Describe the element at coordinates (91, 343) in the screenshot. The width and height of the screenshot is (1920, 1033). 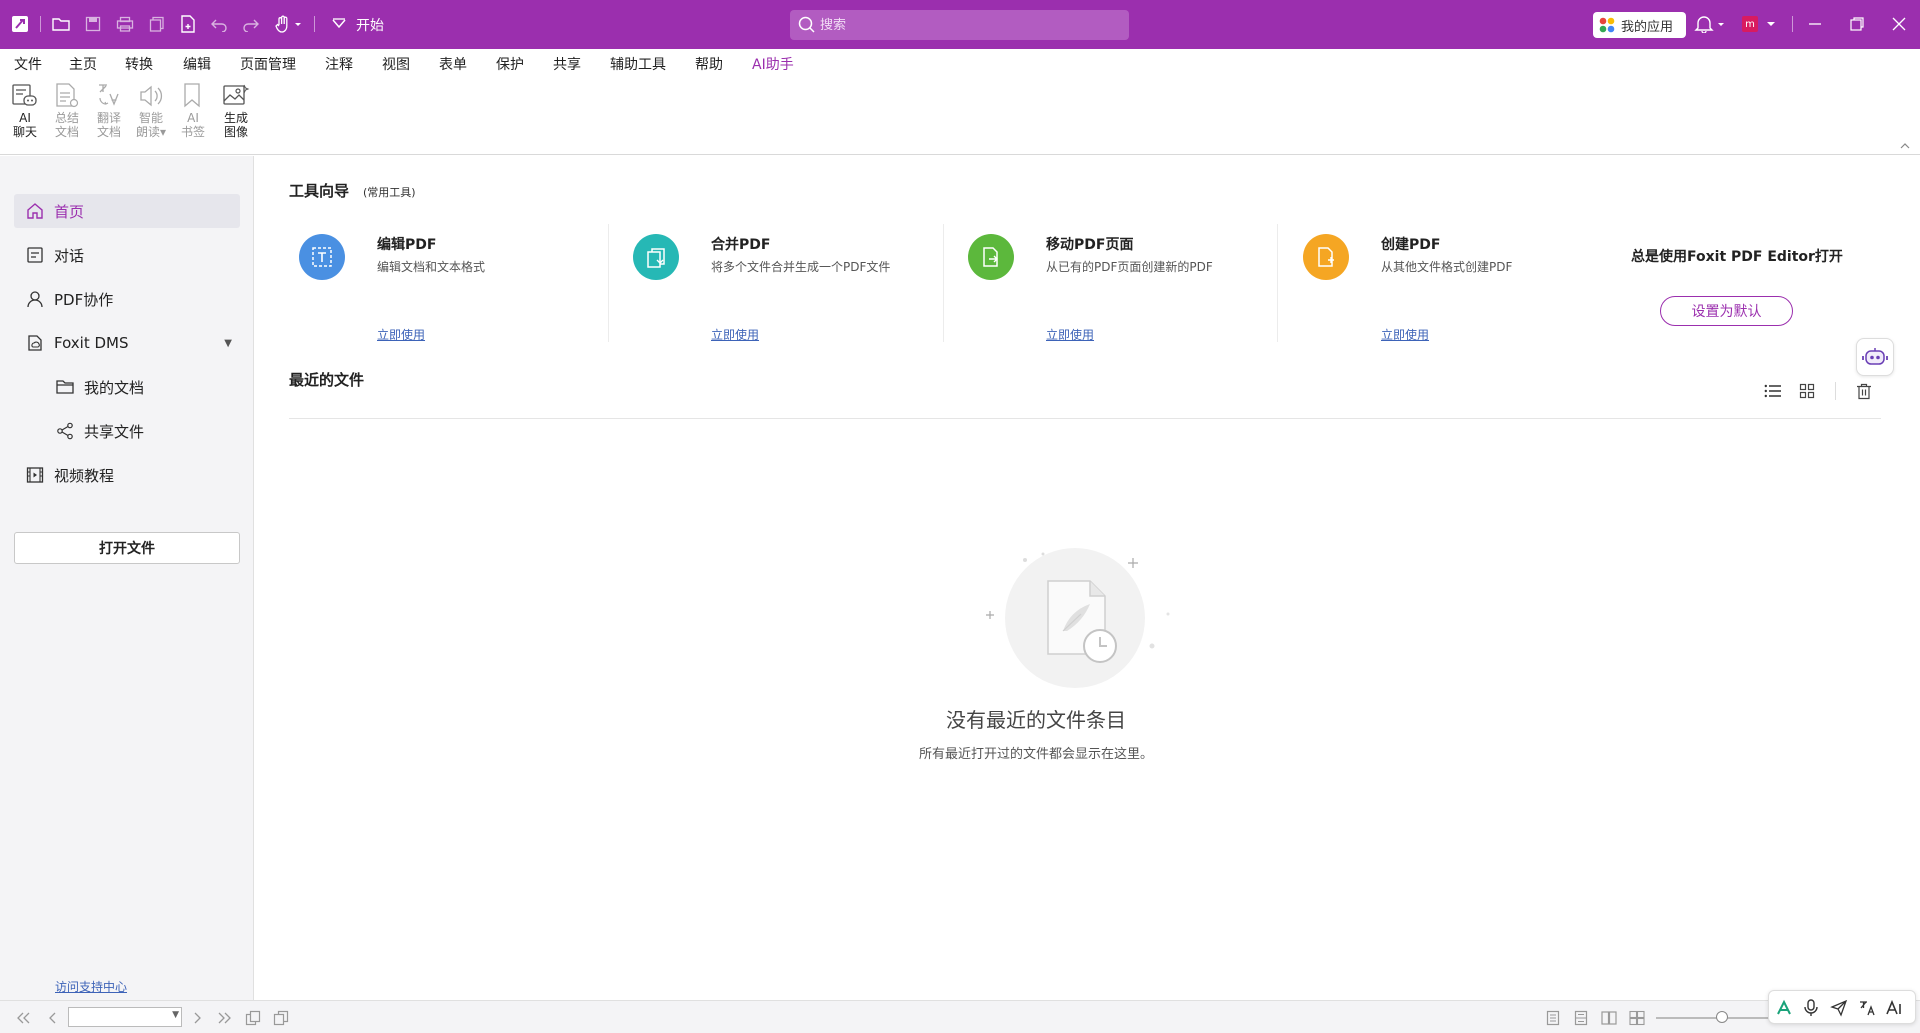
I see `sidebar-item-label: Foxit DMS` at that location.